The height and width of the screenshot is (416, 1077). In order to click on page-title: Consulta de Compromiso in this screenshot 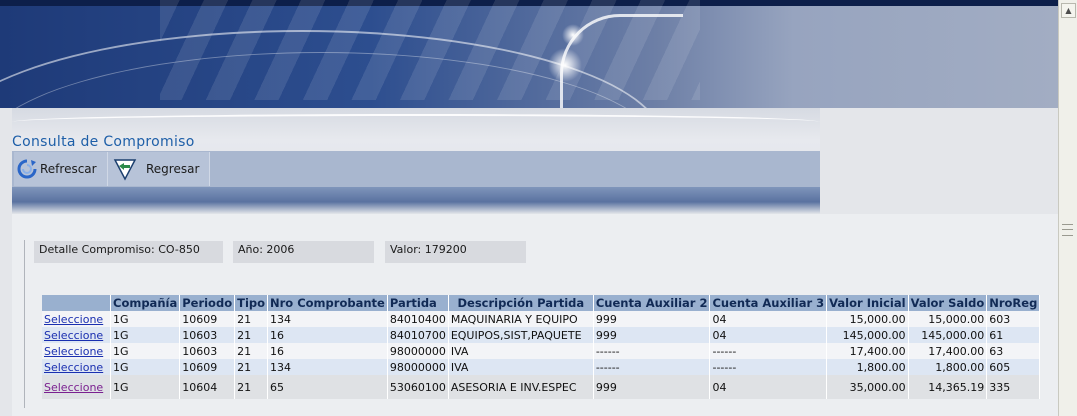, I will do `click(103, 142)`.